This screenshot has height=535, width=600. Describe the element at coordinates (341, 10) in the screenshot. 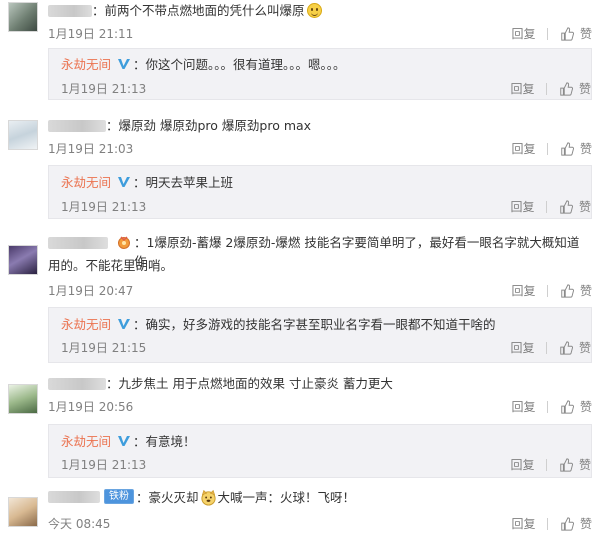

I see `comment-text: ：前两个不带点燃地面的凭什么叫爆原` at that location.